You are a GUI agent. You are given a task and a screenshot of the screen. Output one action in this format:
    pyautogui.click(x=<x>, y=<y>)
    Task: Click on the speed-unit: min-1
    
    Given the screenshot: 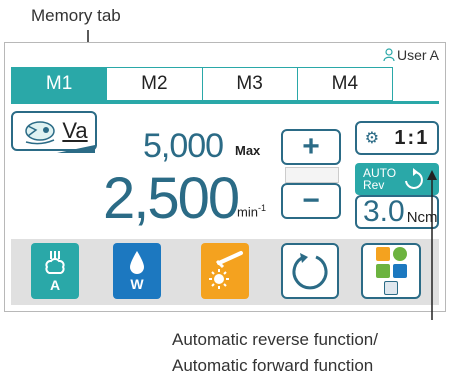 What is the action you would take?
    pyautogui.click(x=251, y=211)
    